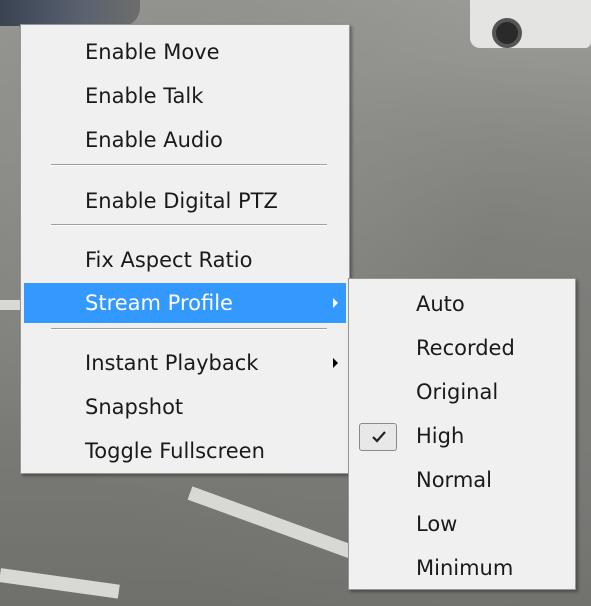  I want to click on checkmark-icon, so click(379, 437).